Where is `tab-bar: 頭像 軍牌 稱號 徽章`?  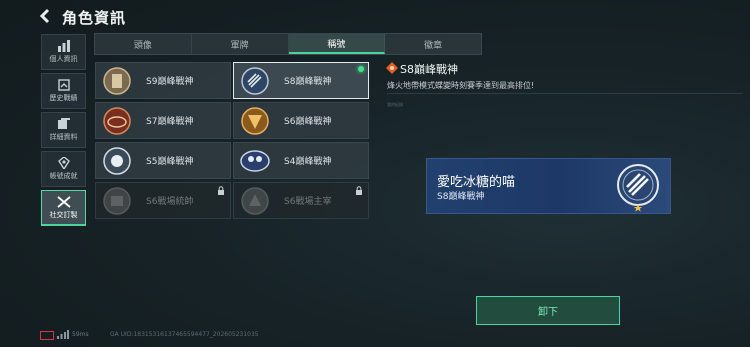
tab-bar: 頭像 軍牌 稱號 徽章 is located at coordinates (288, 44).